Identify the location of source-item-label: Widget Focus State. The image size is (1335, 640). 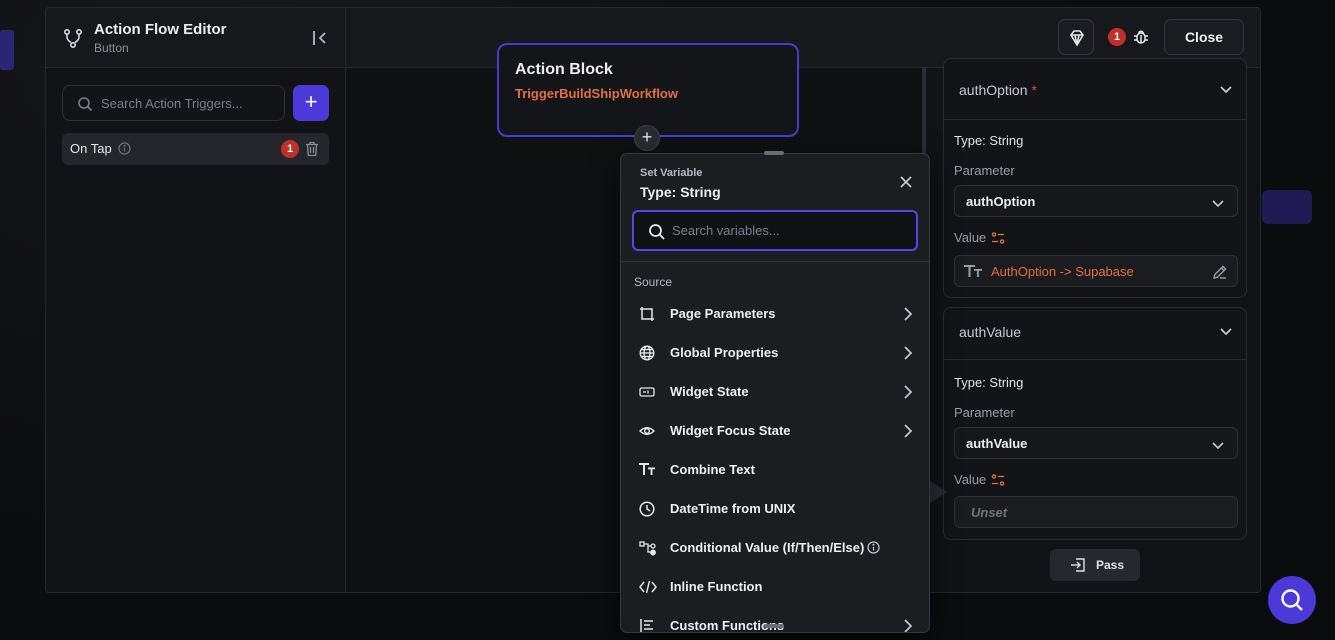
(730, 430).